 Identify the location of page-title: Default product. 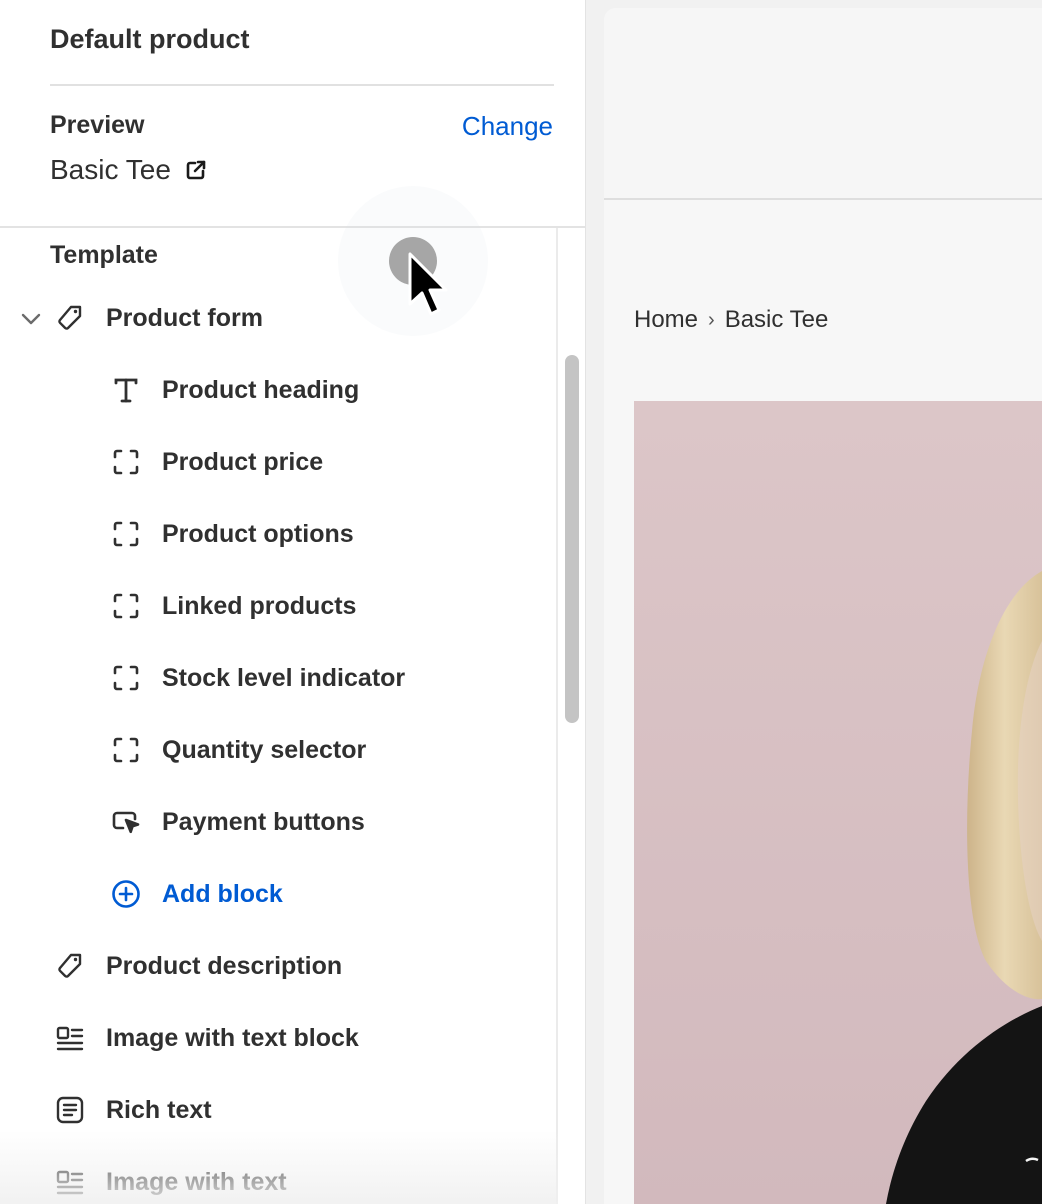
(150, 39).